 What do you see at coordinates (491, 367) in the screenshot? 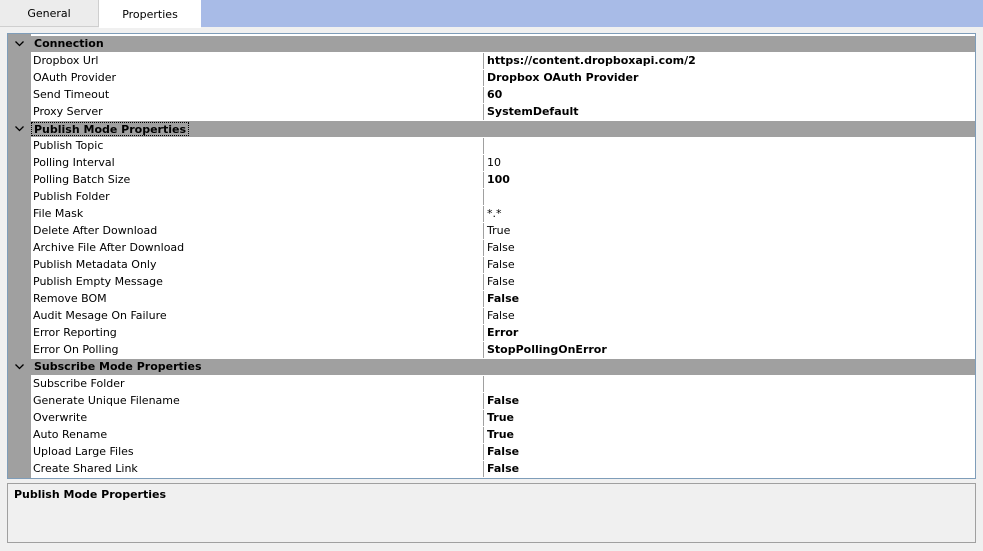
I see `category-header: Subscribe Mode Properties` at bounding box center [491, 367].